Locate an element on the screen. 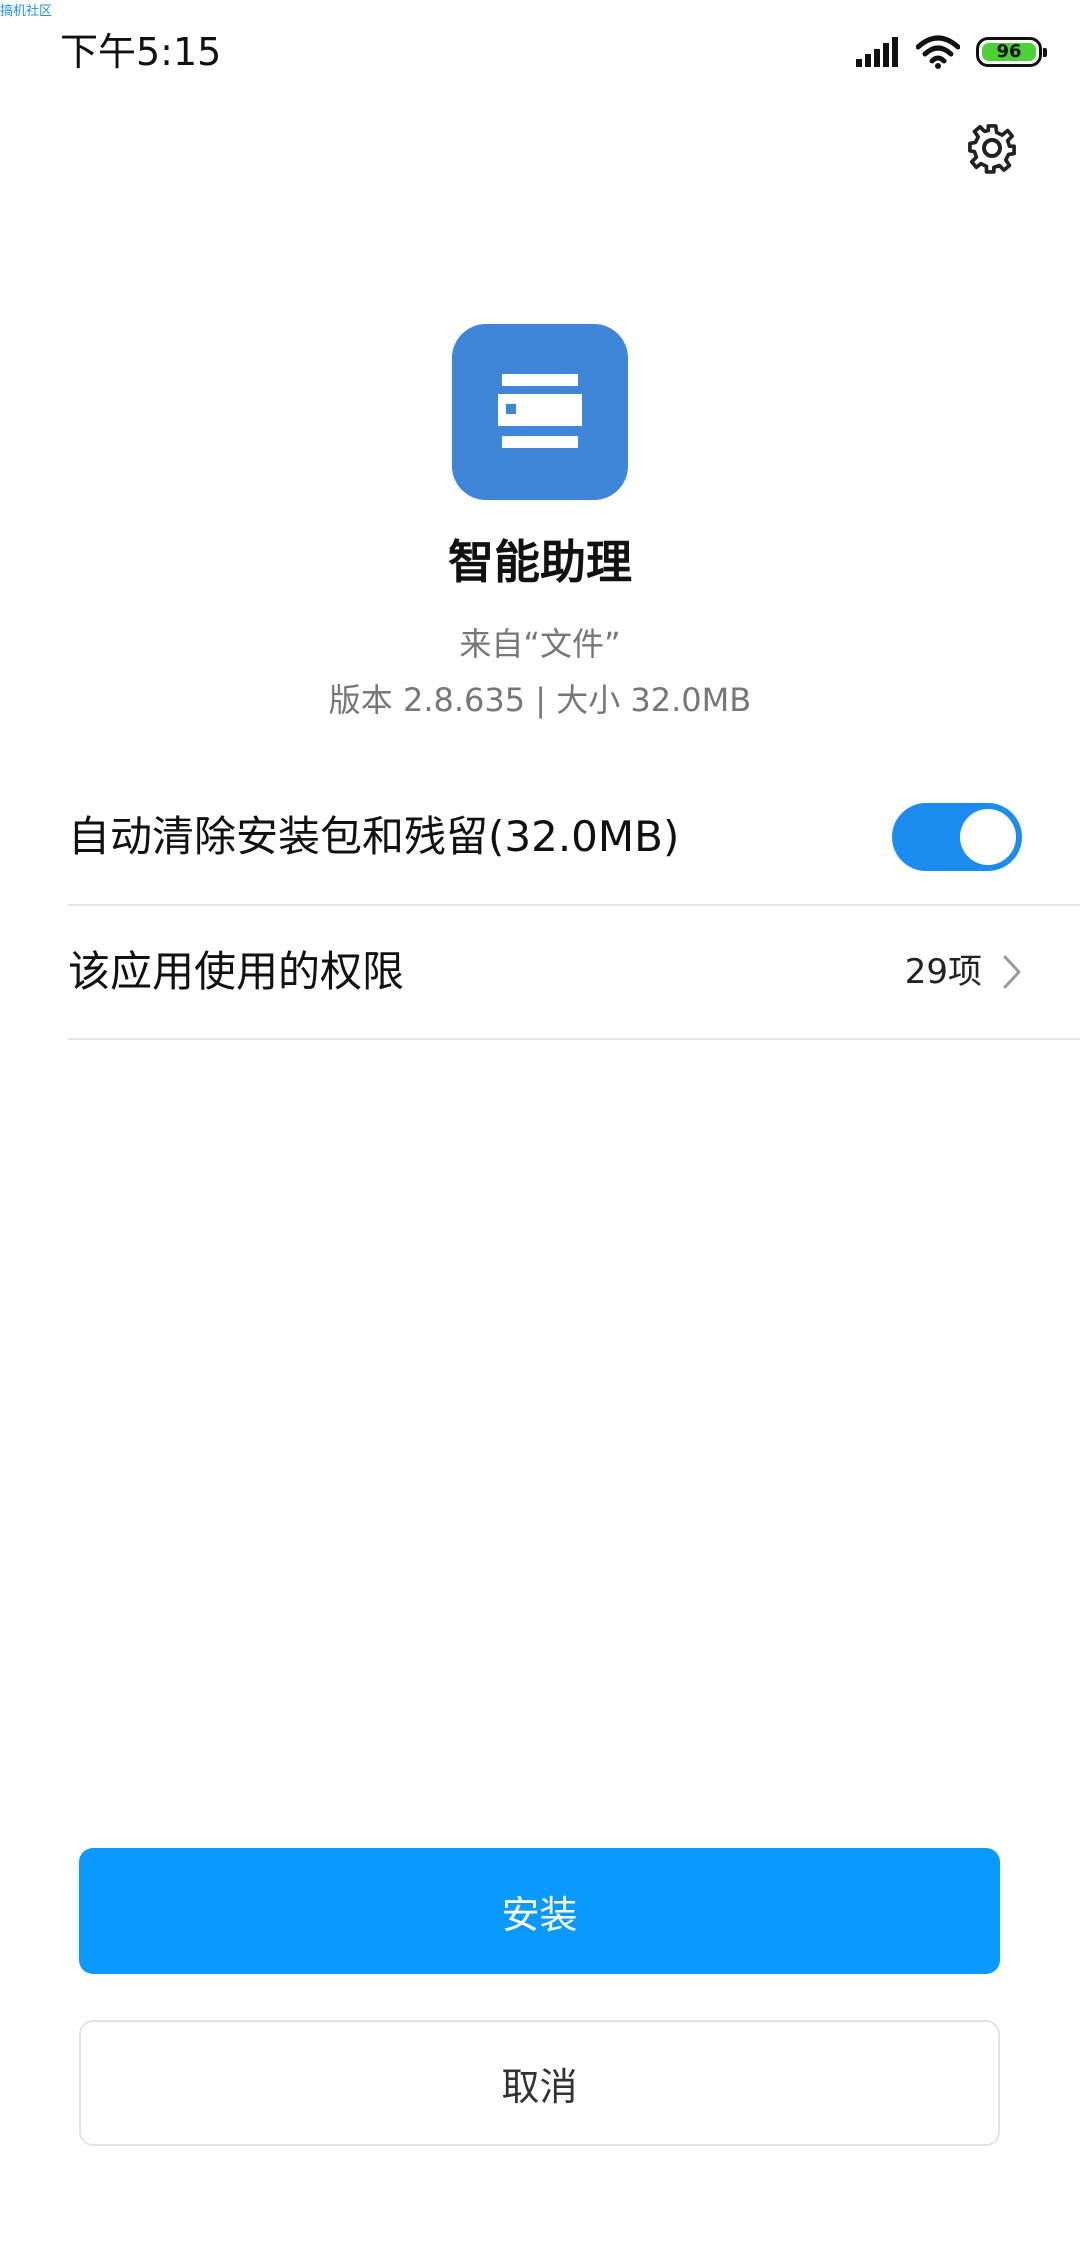 This screenshot has width=1080, height=2248. auto-clean-row: 自动清除安装包和残留(32.0MB) is located at coordinates (574, 838).